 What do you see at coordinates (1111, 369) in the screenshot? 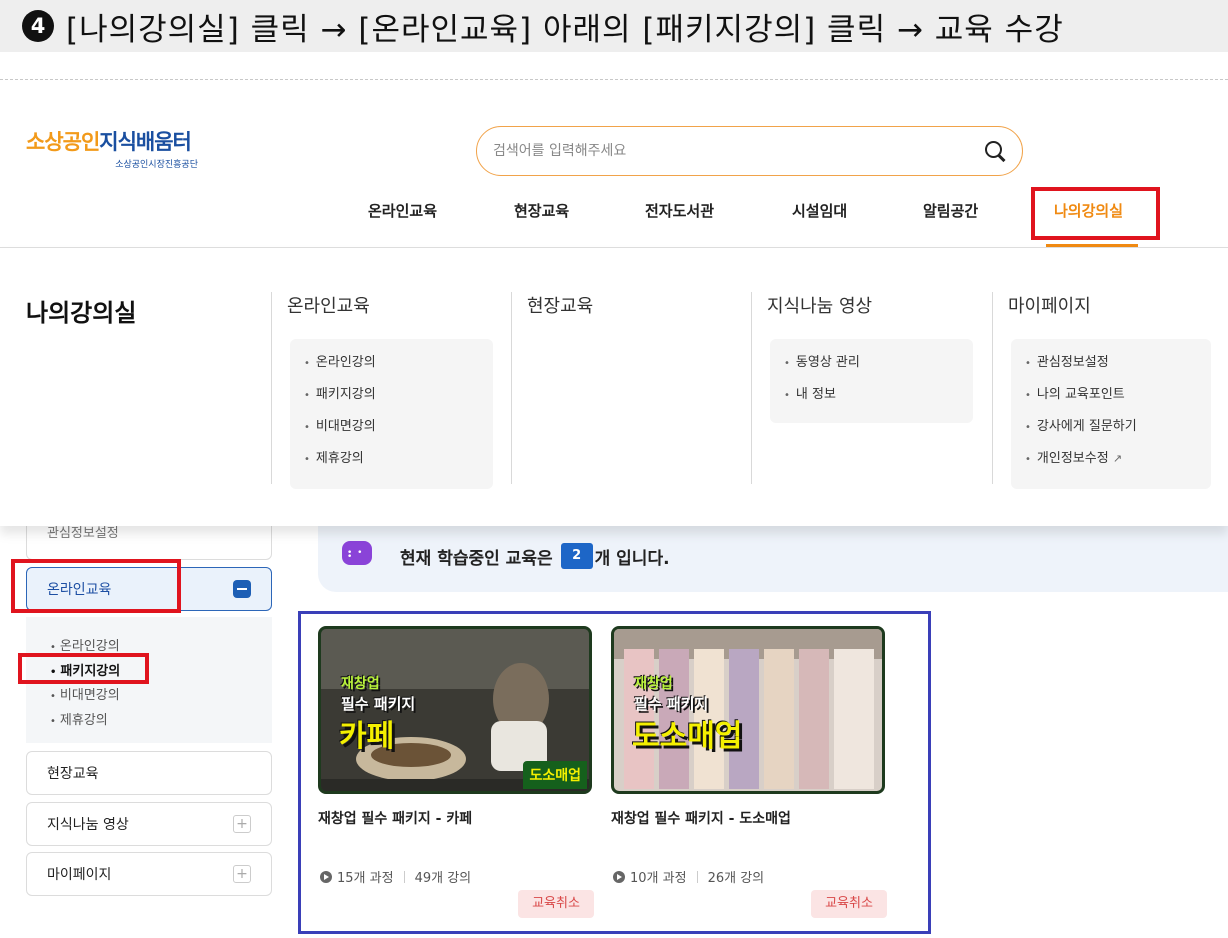
I see `mega-item-interest-settings: 관심정보설정` at bounding box center [1111, 369].